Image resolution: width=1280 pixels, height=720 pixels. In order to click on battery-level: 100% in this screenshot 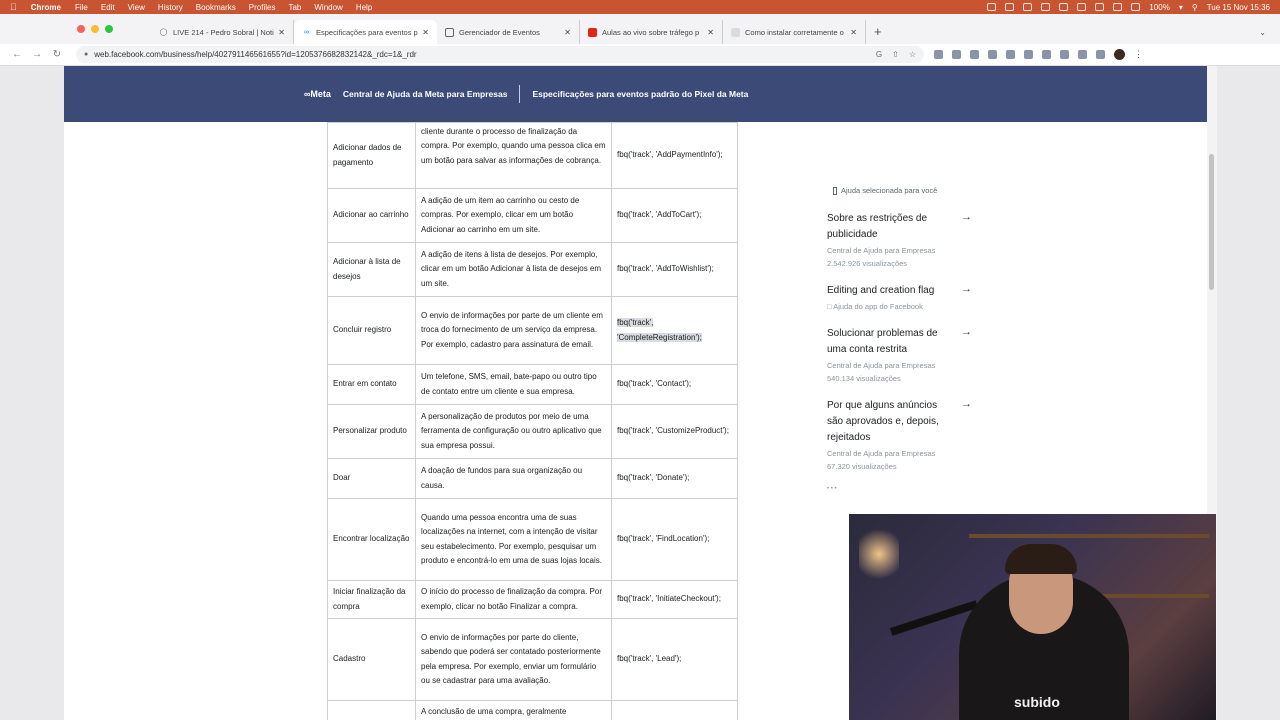, I will do `click(1159, 7)`.